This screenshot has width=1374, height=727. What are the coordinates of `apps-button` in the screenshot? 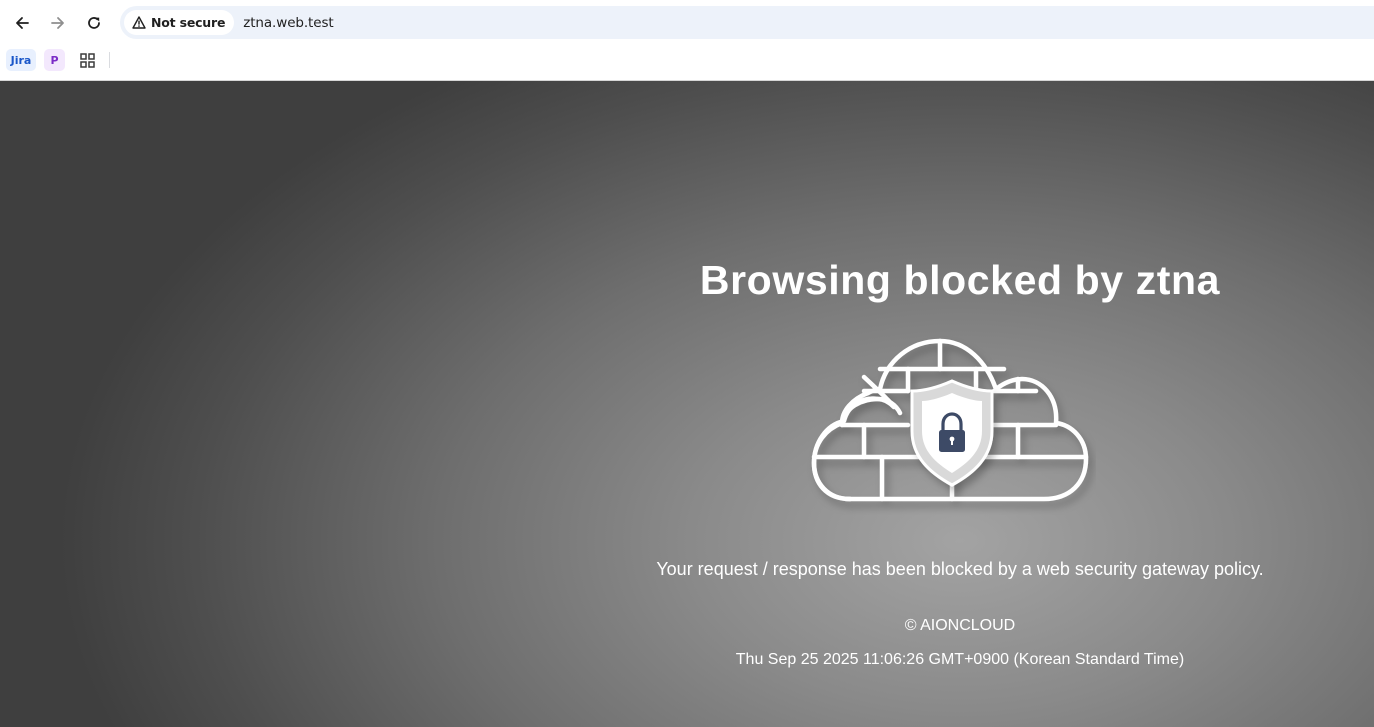 It's located at (87, 60).